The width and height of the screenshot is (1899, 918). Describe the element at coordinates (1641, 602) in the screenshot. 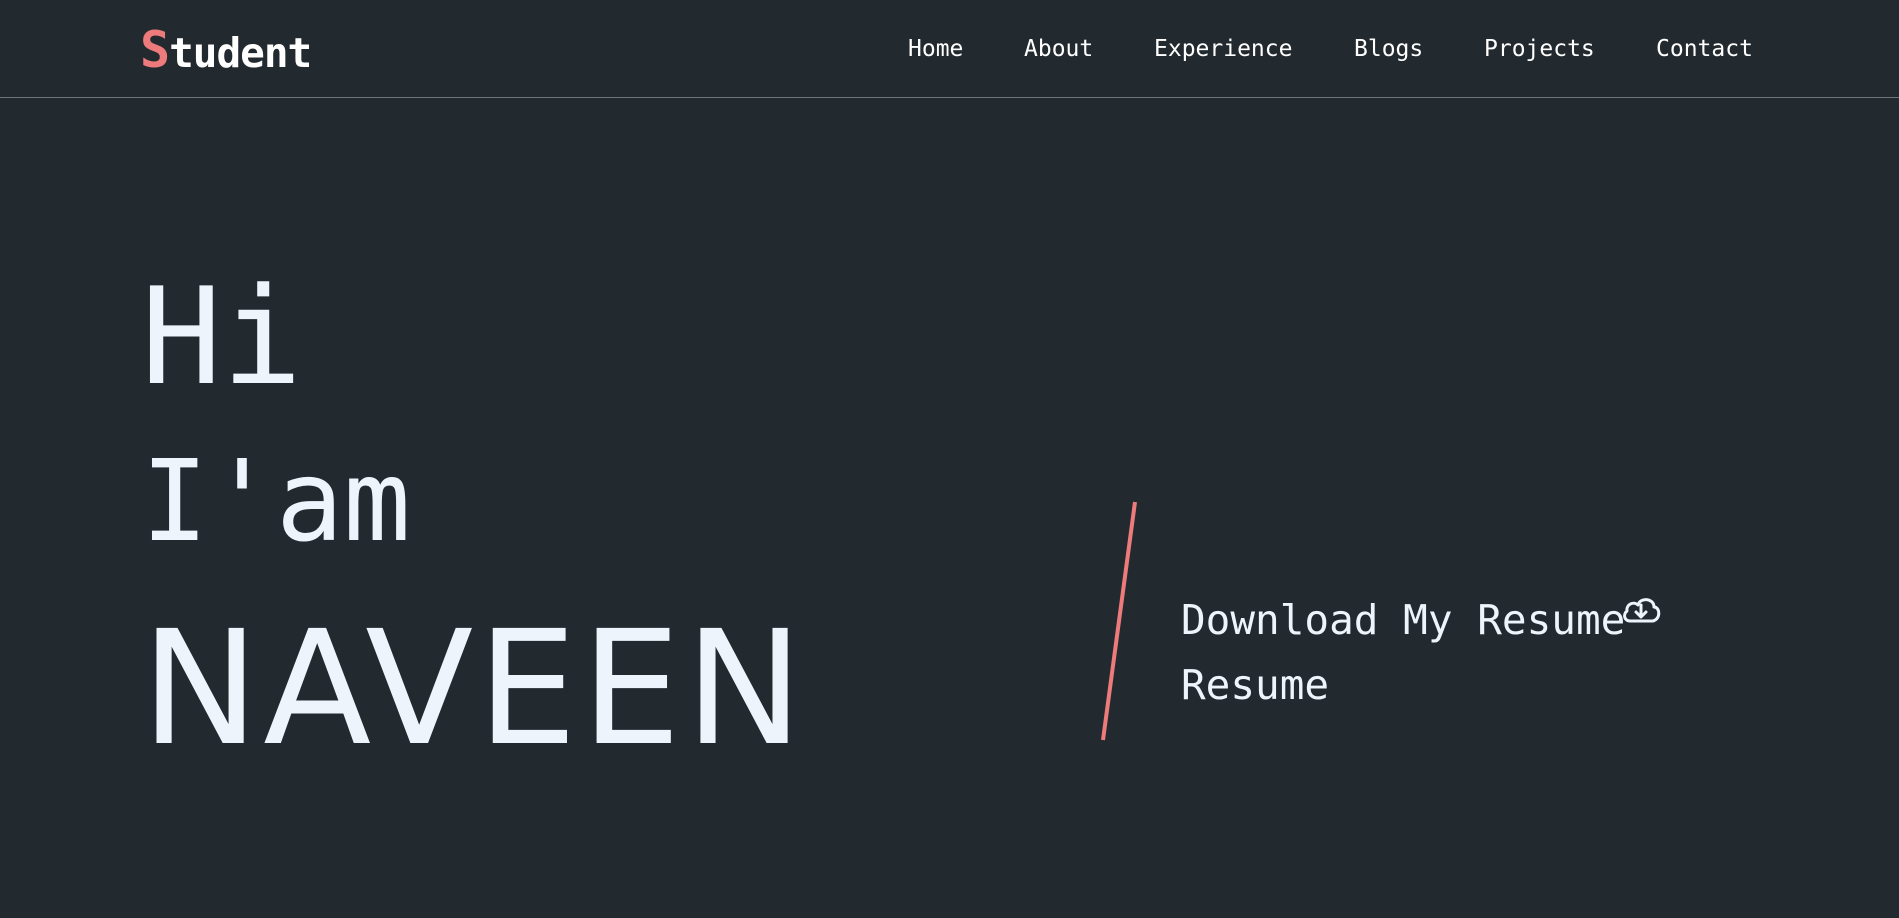

I see `cloud-download-icon` at that location.